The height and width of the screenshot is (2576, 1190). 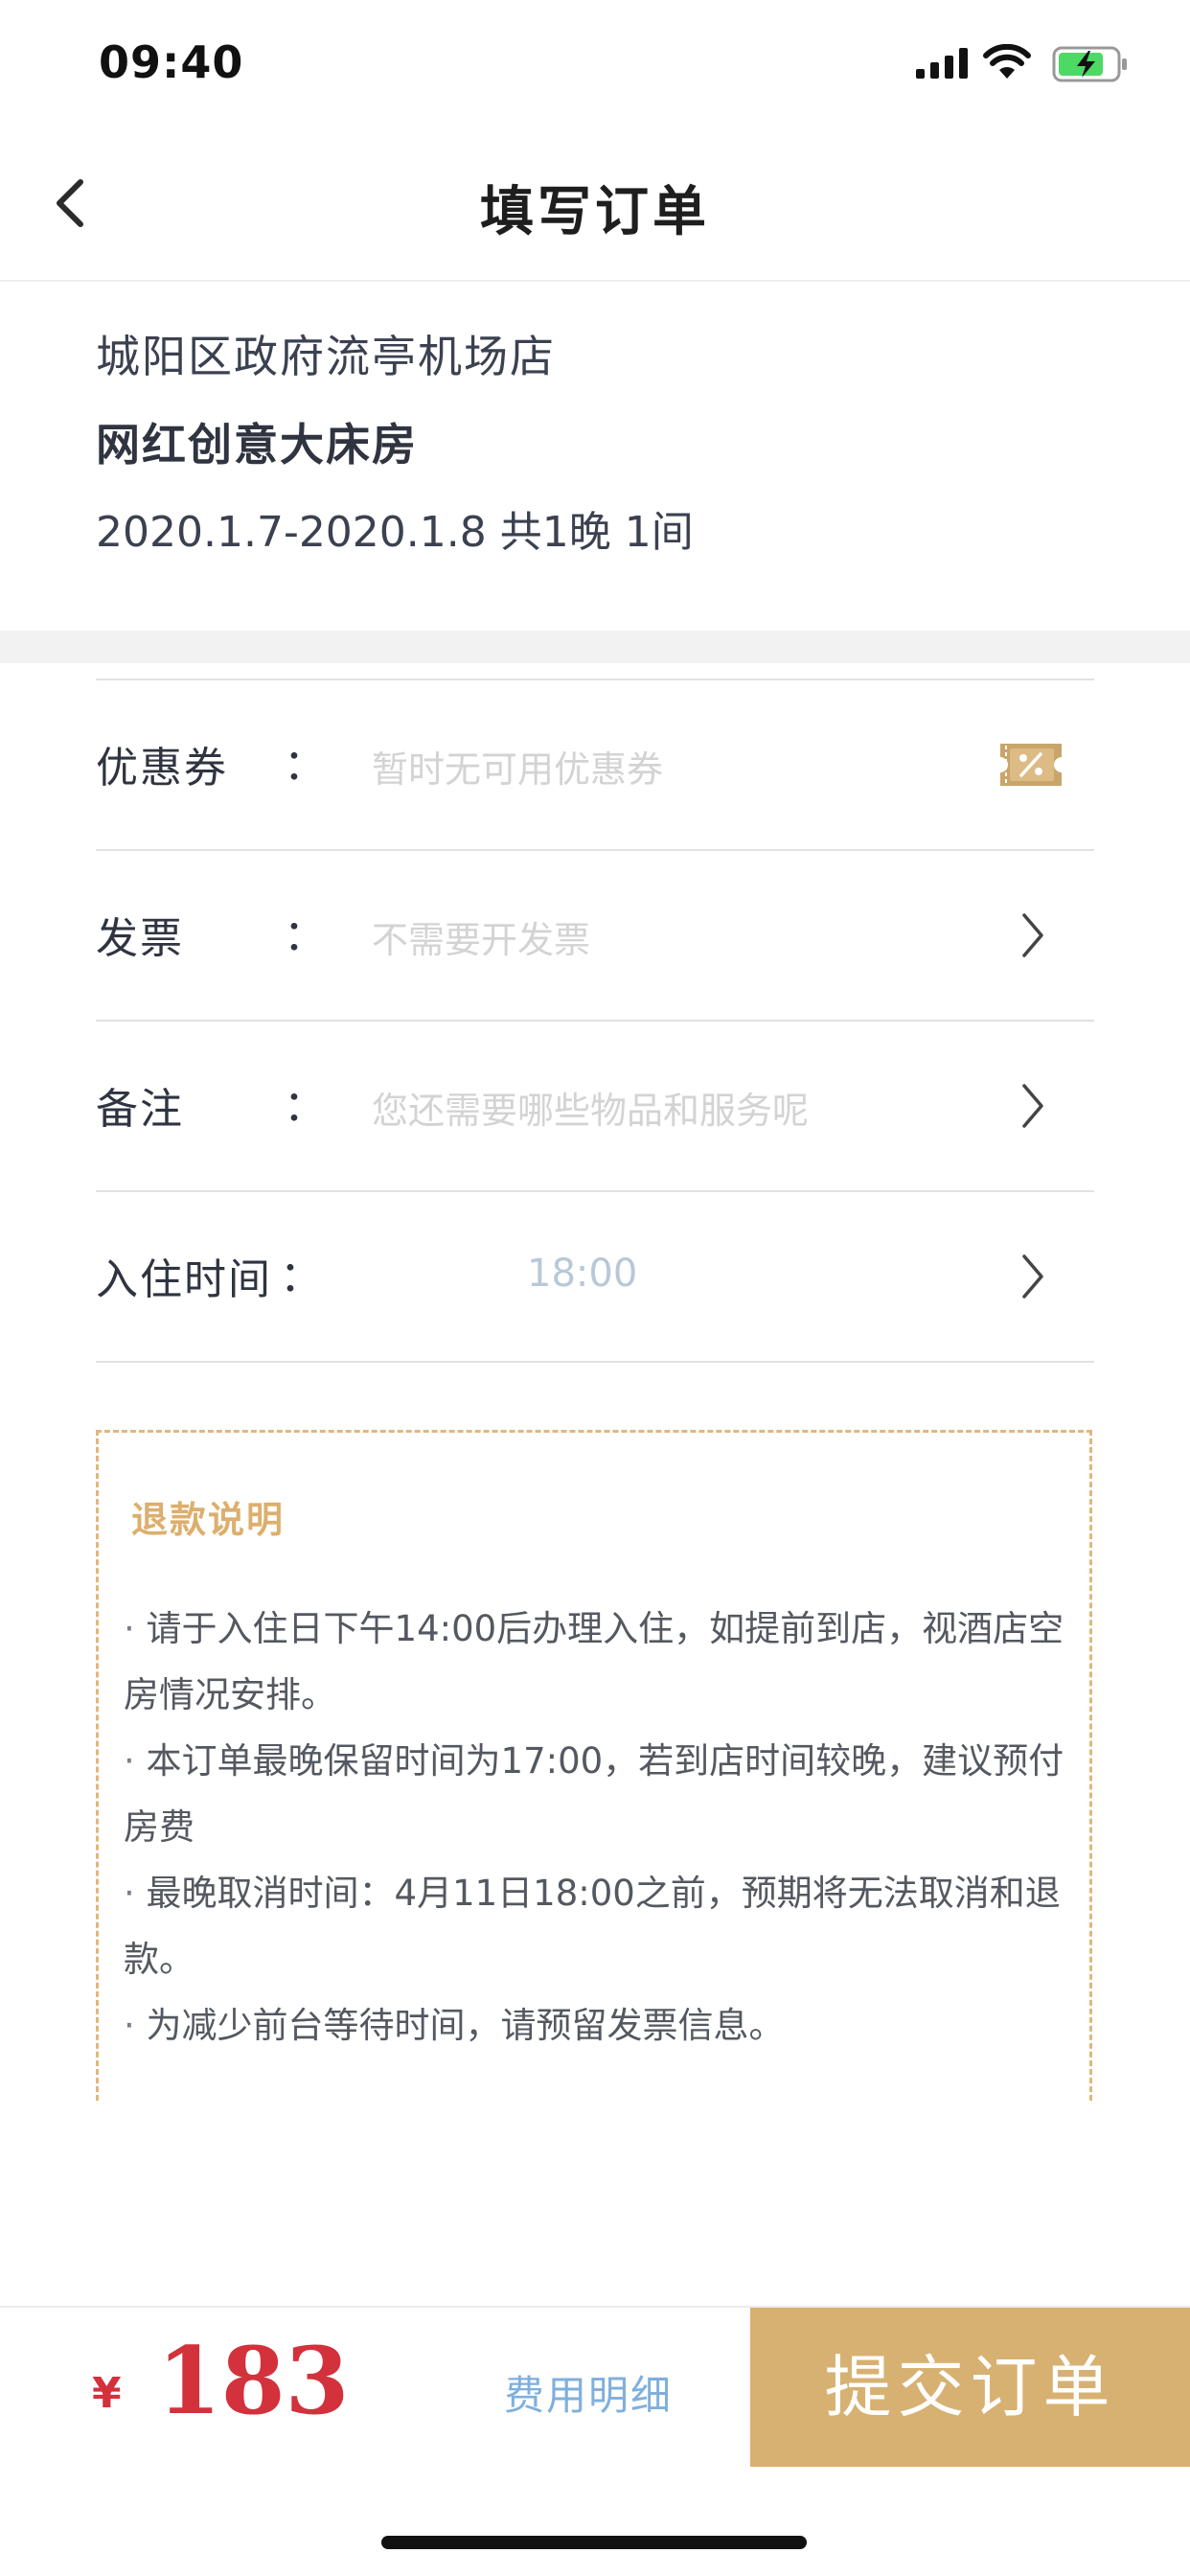 What do you see at coordinates (595, 212) in the screenshot?
I see `page-title: 填写订单` at bounding box center [595, 212].